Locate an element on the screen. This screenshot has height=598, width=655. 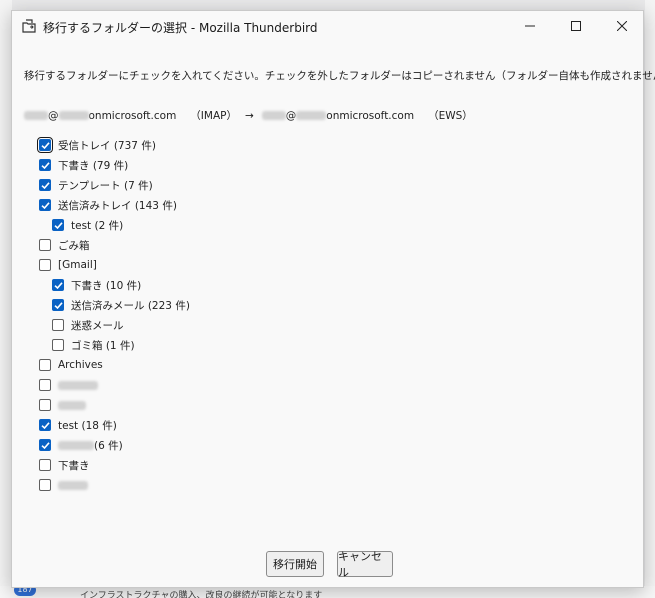
folder-row: ごみ箱 is located at coordinates (64, 245).